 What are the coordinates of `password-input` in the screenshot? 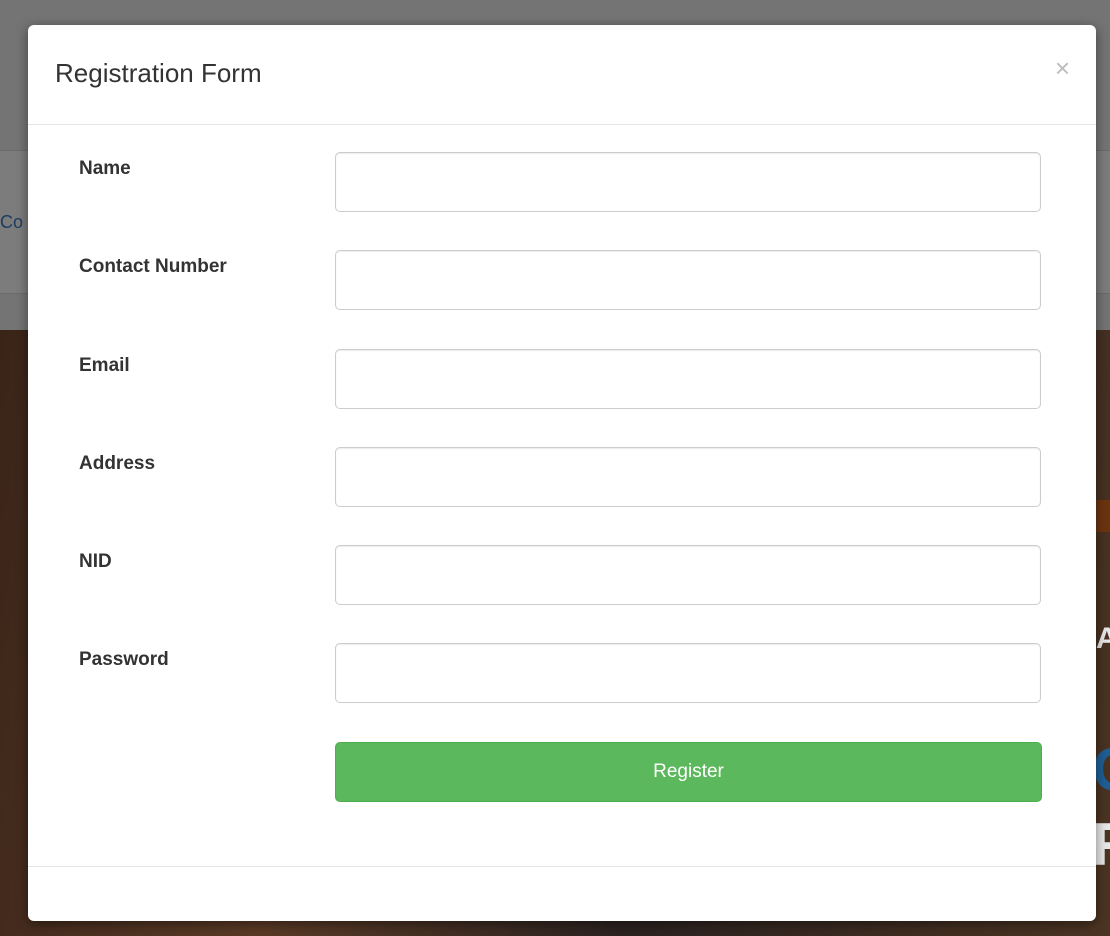 It's located at (688, 673).